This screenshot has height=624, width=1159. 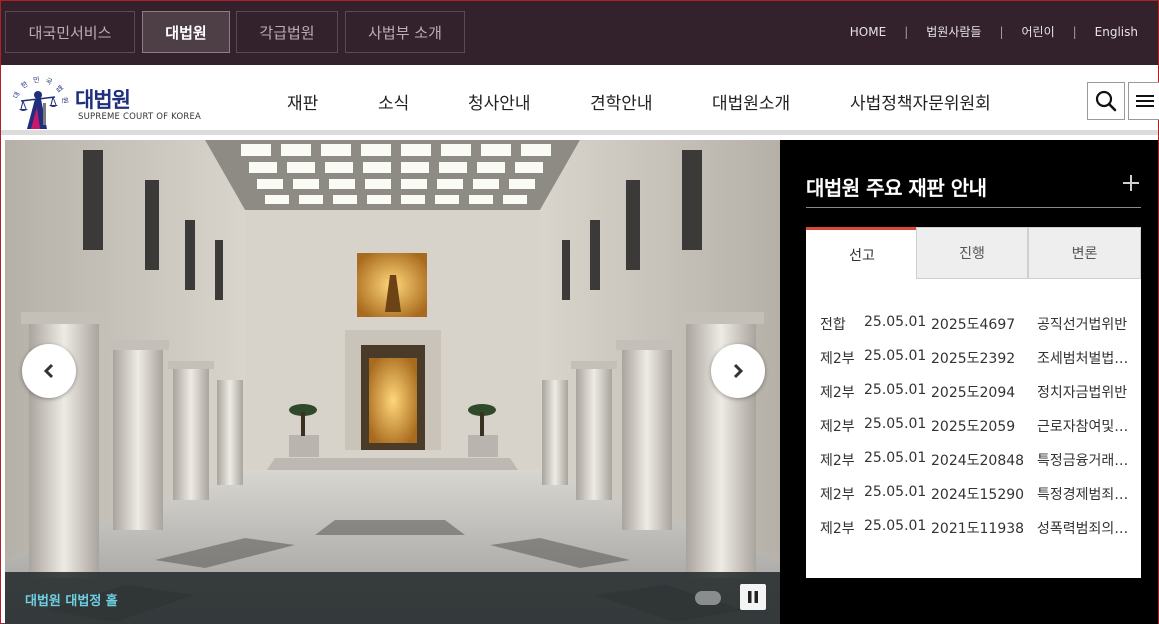 I want to click on case-number: 2025도2059, so click(x=973, y=427).